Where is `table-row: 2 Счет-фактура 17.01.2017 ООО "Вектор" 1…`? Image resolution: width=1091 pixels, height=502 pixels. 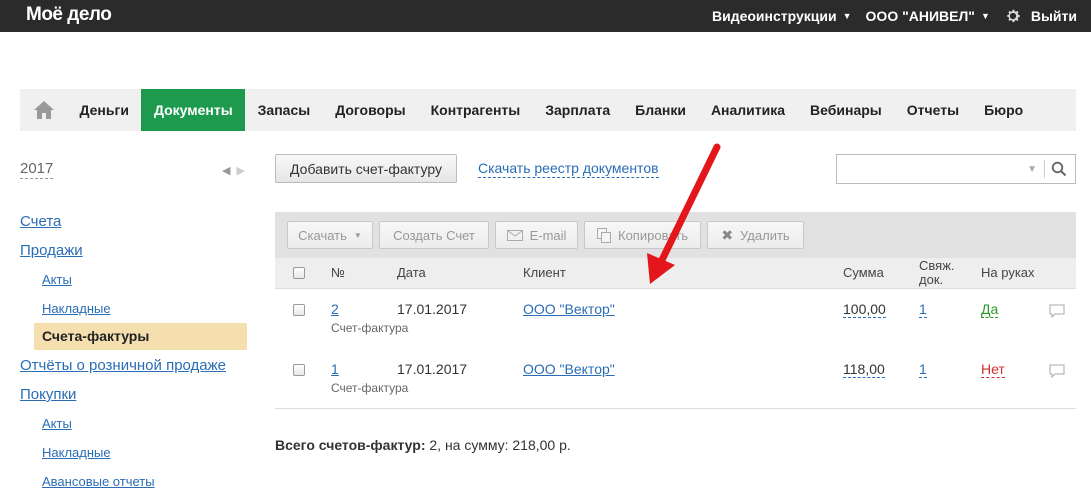
table-row: 2 Счет-фактура 17.01.2017 ООО "Вектор" 1… is located at coordinates (675, 319).